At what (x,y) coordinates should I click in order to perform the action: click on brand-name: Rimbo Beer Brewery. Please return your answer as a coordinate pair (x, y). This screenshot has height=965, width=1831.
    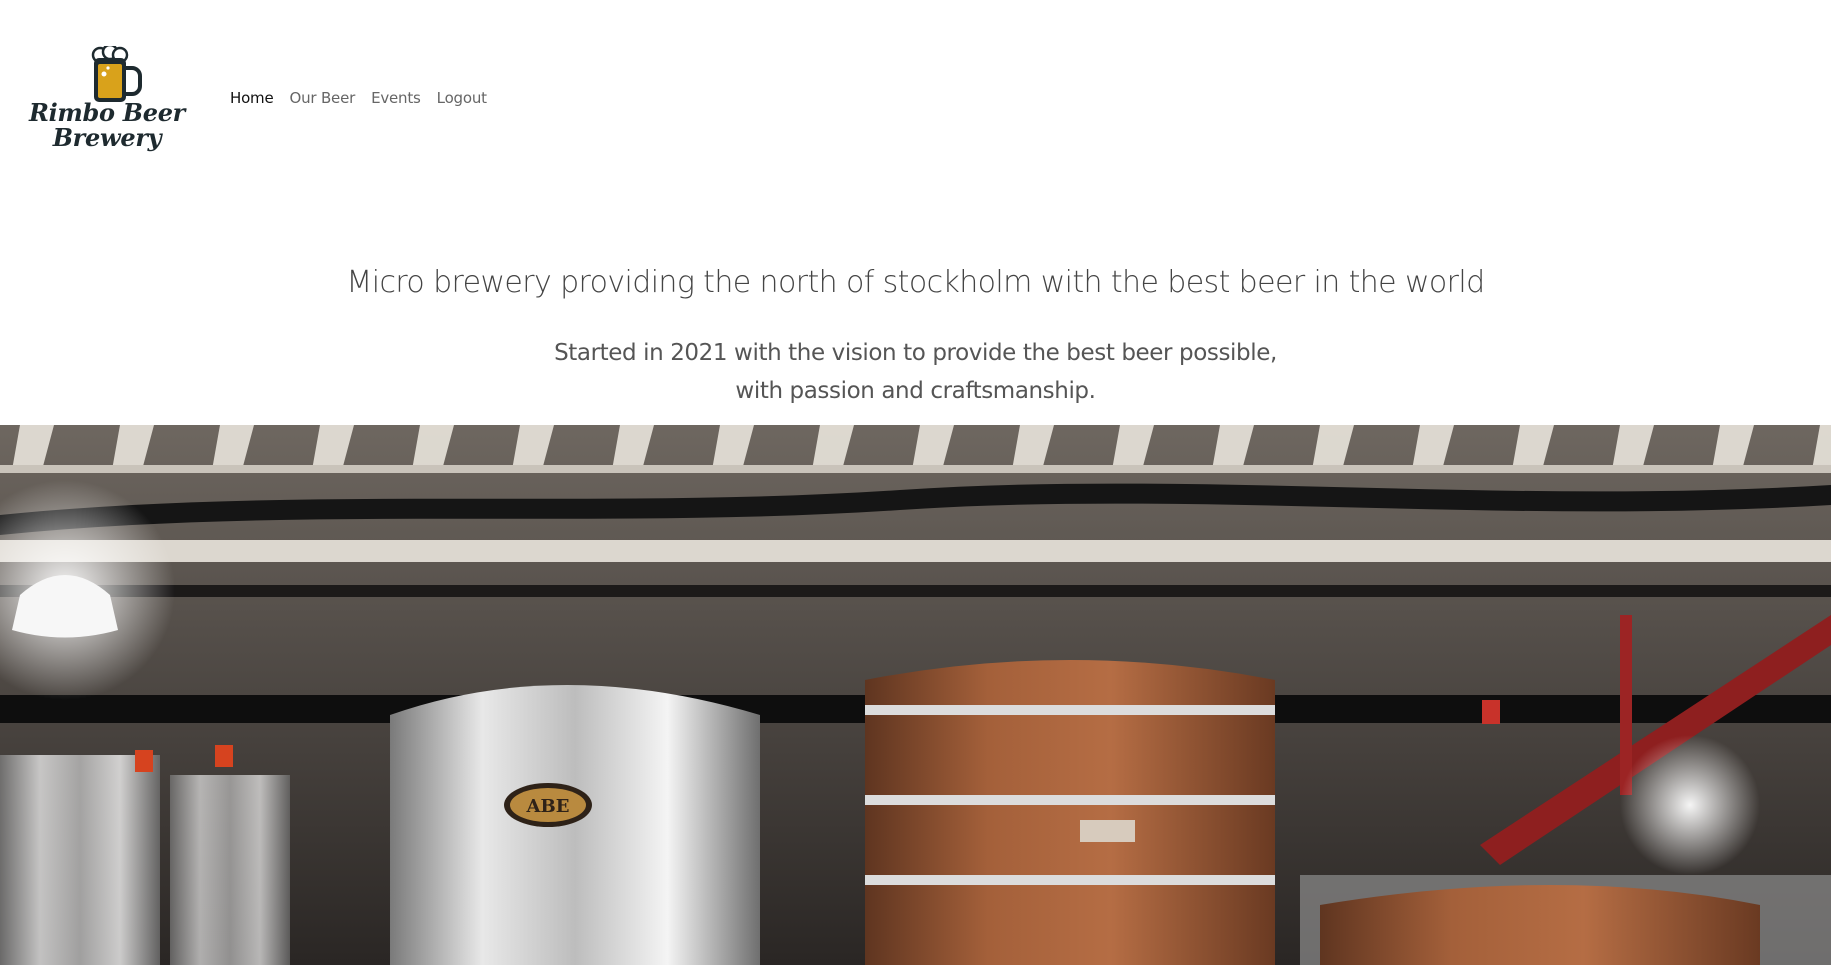
    Looking at the image, I should click on (107, 125).